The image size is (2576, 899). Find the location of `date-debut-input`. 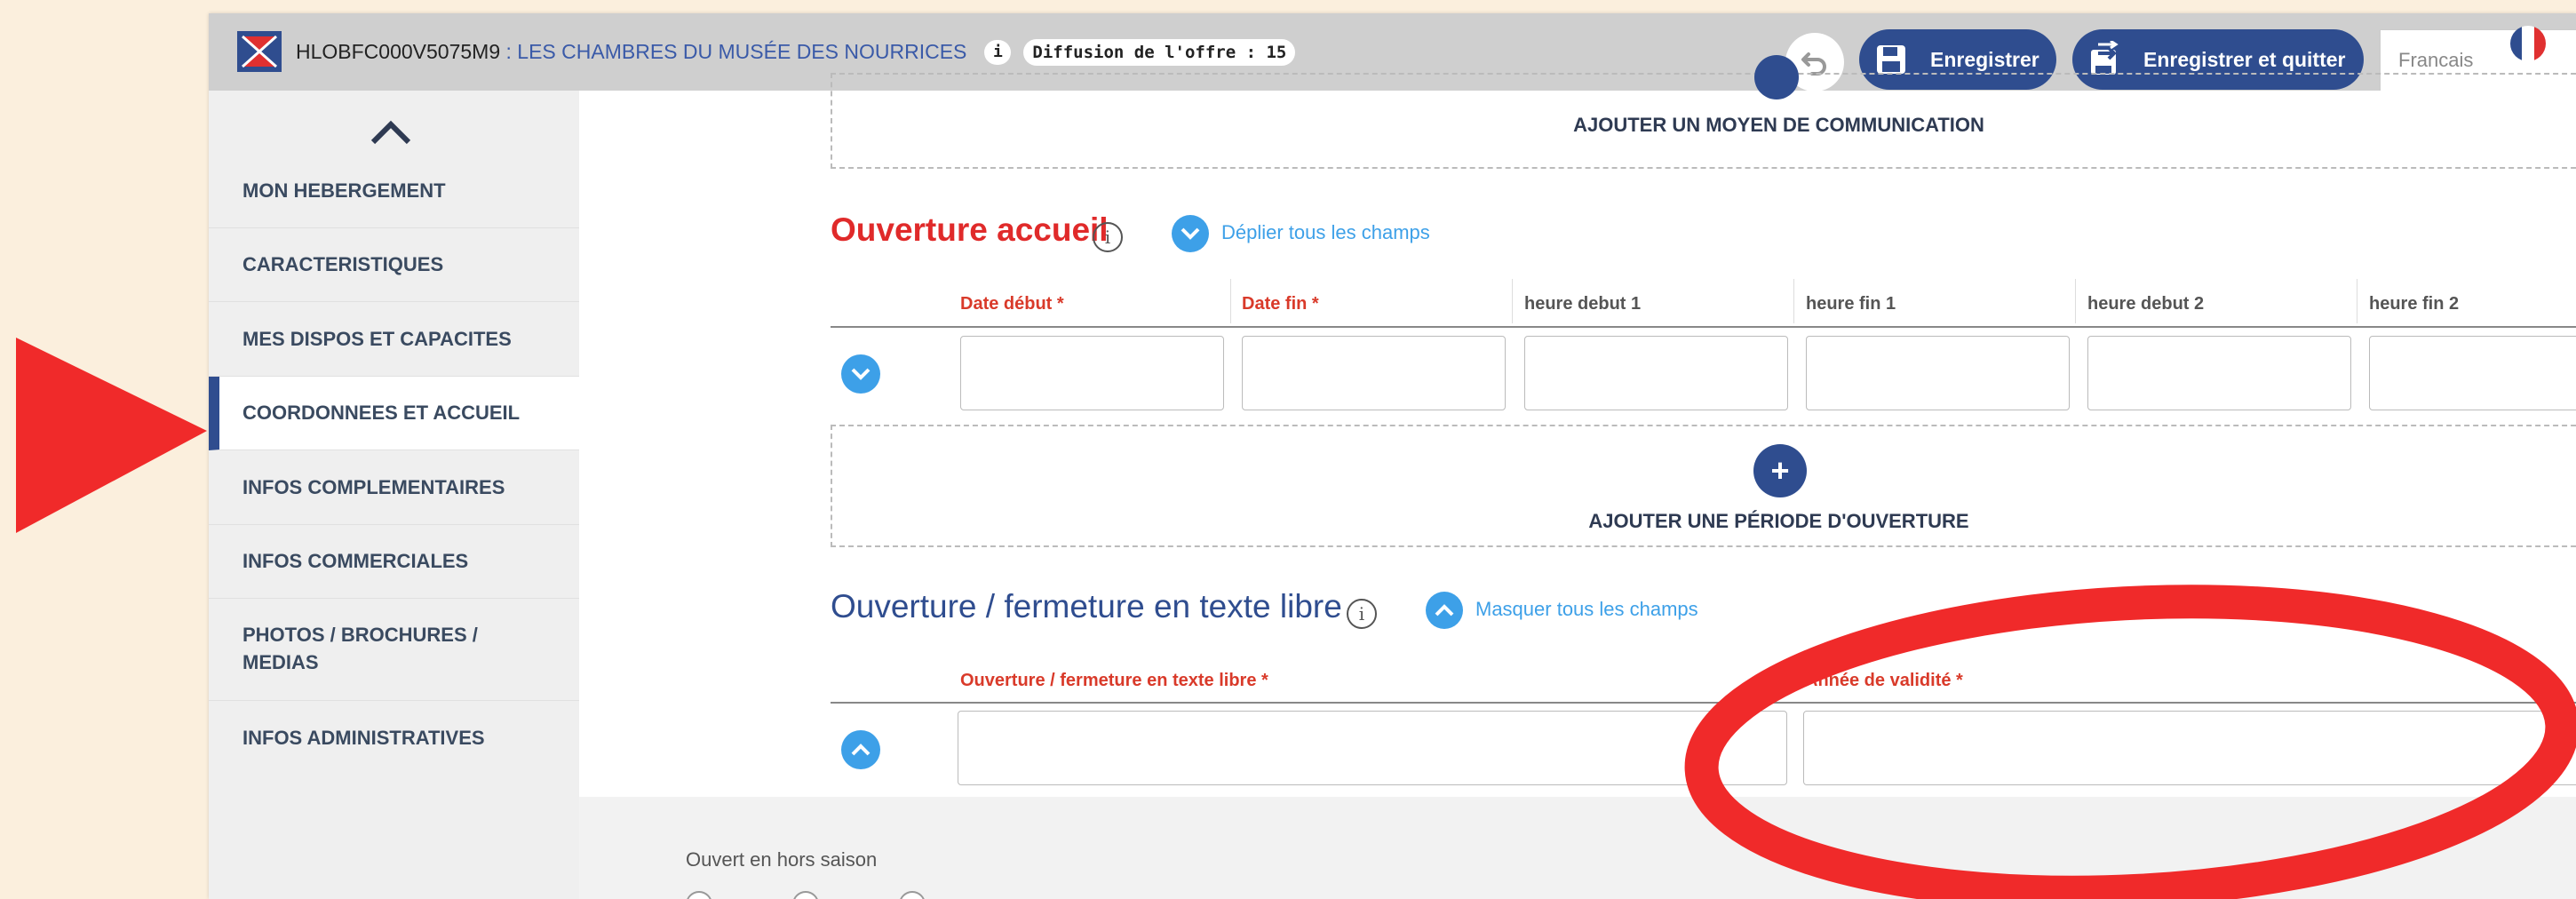

date-debut-input is located at coordinates (1092, 373).